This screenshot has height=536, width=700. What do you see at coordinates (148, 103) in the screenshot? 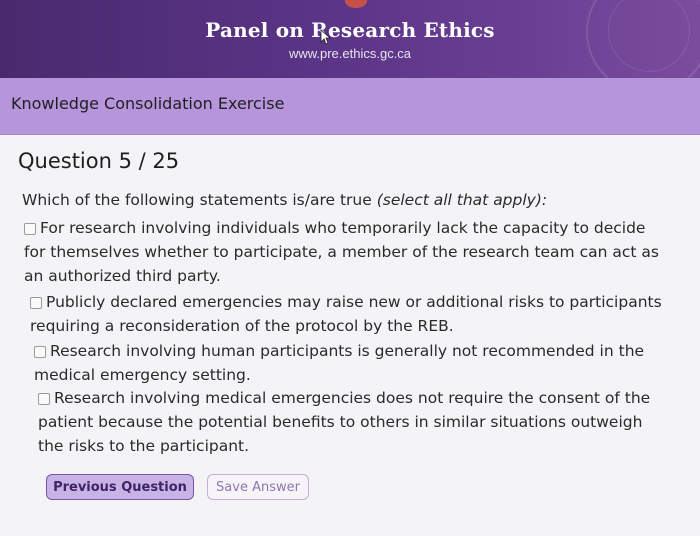
I see `module-title: Knowledge Consolidation Exercise` at bounding box center [148, 103].